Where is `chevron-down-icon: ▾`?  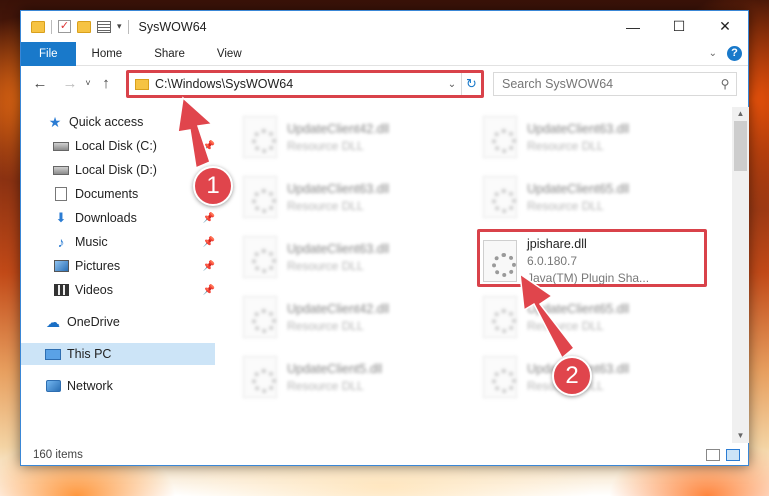 chevron-down-icon: ▾ is located at coordinates (119, 26).